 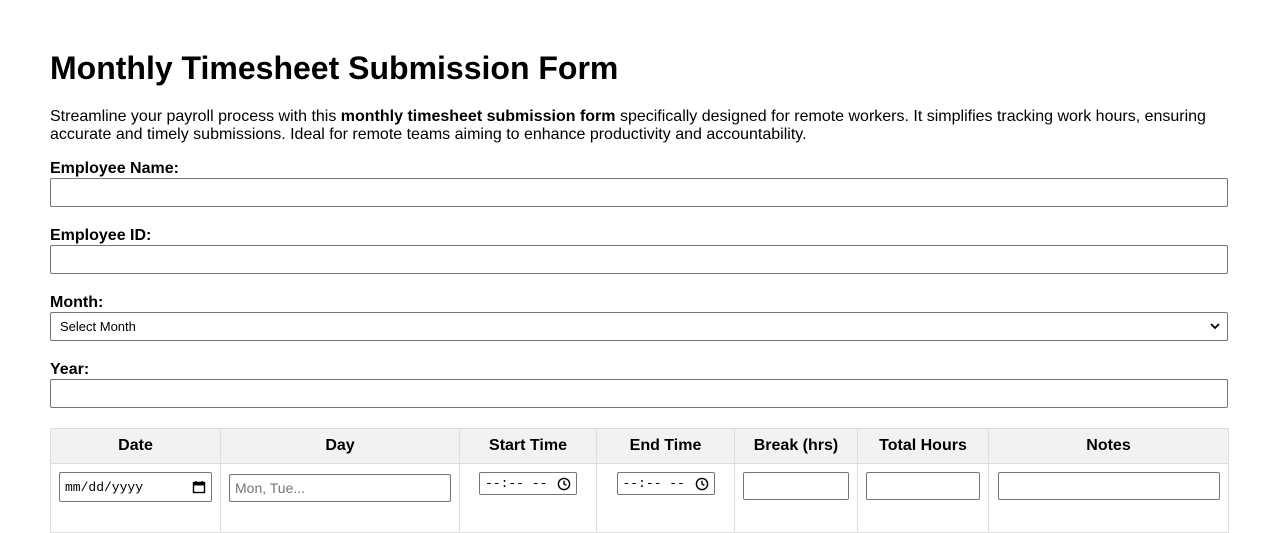 I want to click on column-header-start-time: Start Time, so click(x=528, y=446).